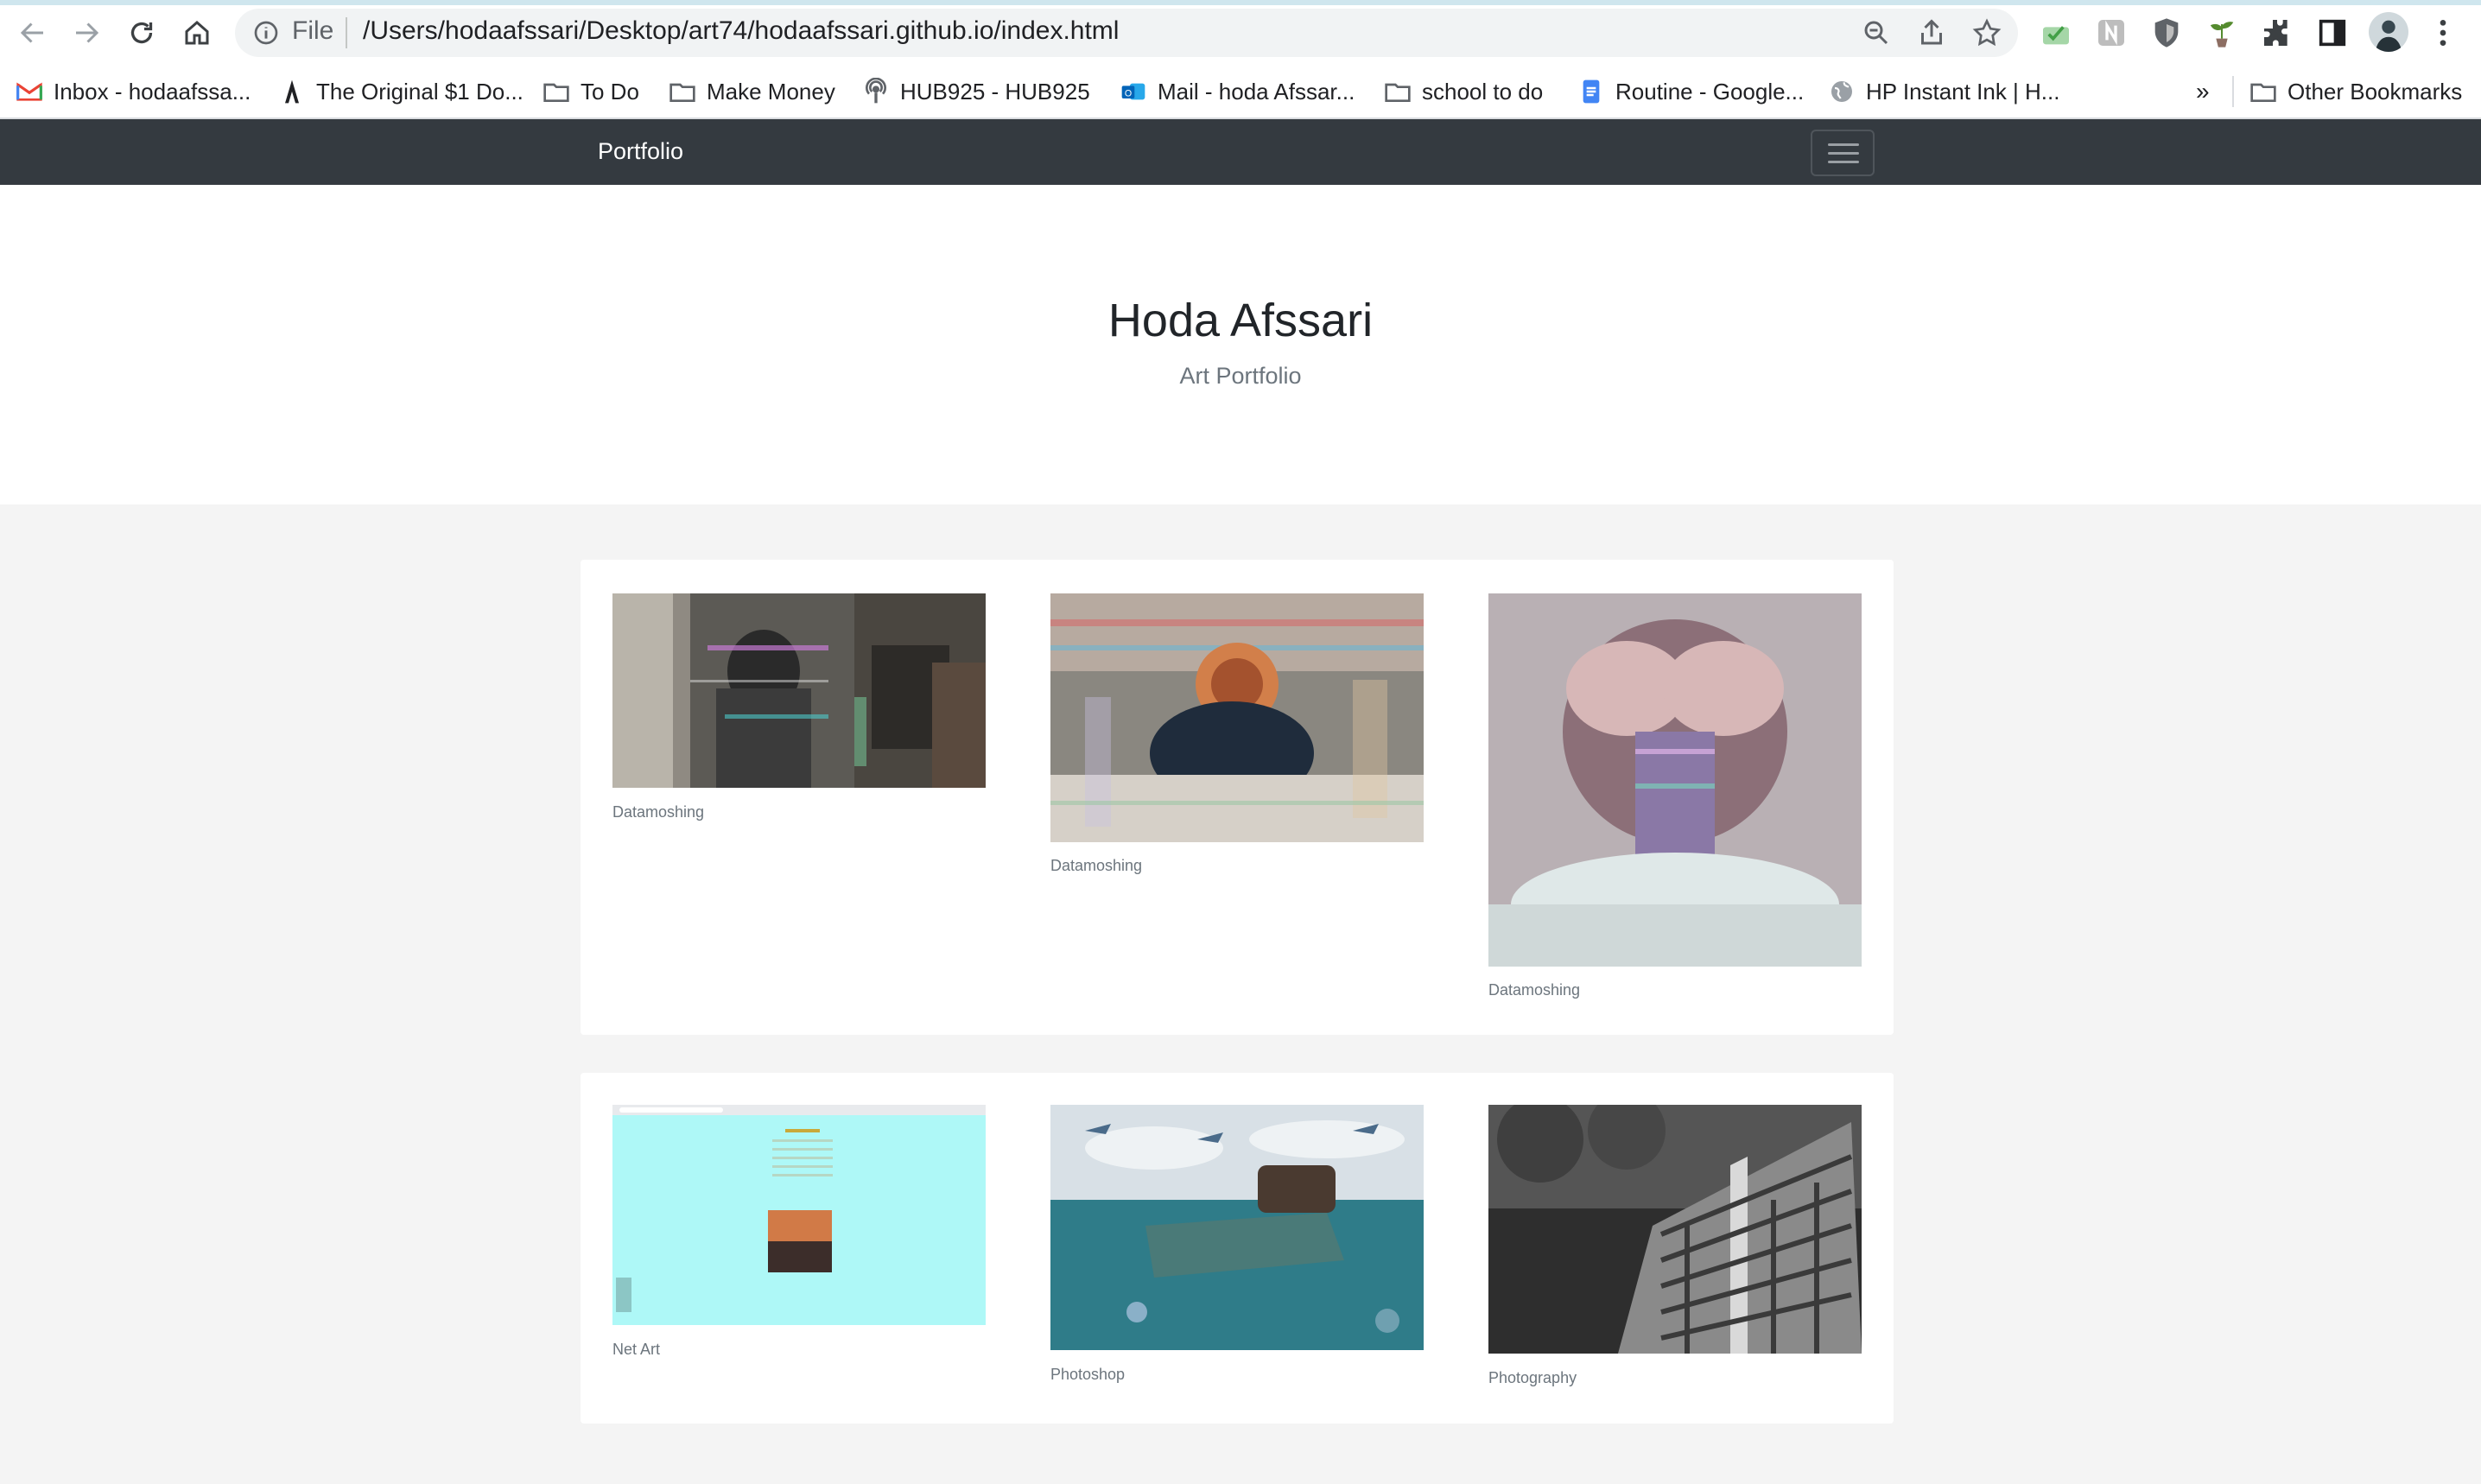 Image resolution: width=2481 pixels, height=1484 pixels. I want to click on profile-avatar, so click(2388, 32).